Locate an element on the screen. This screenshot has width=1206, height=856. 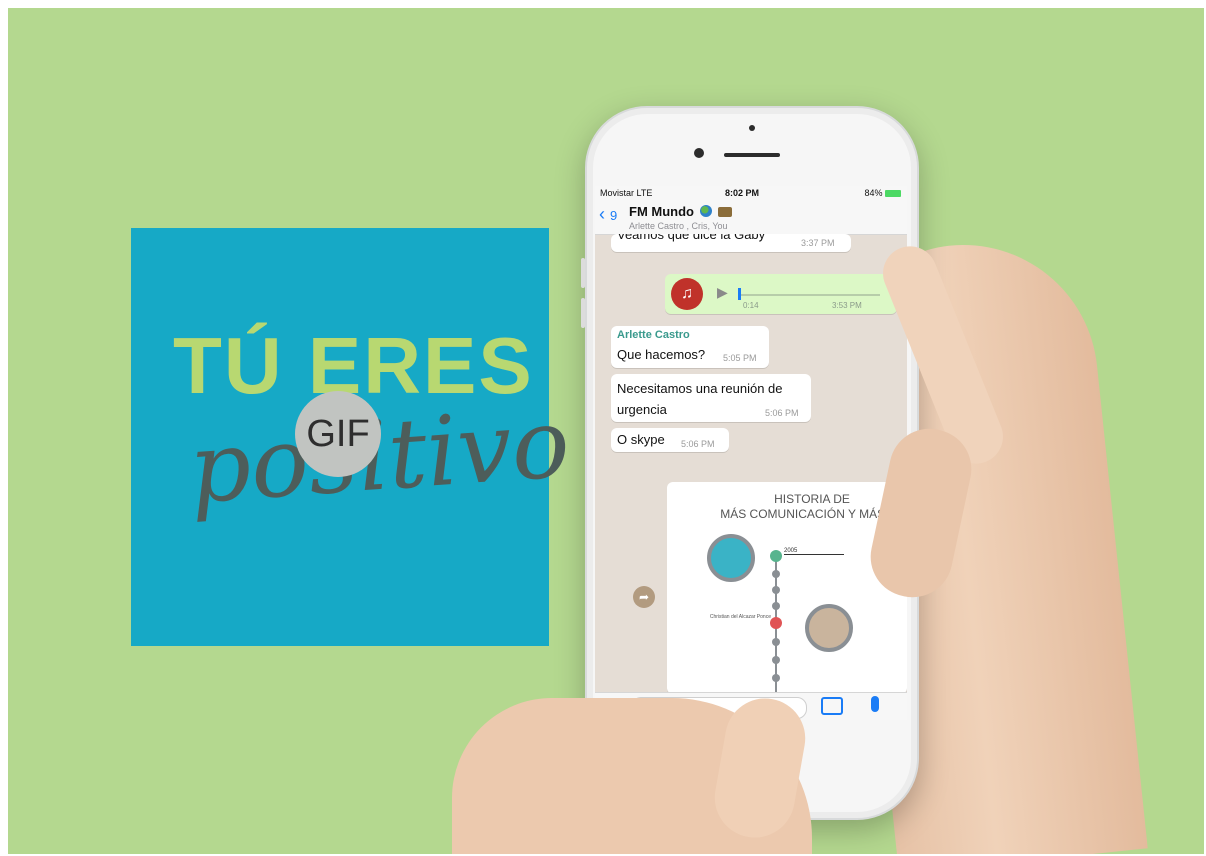
message-text: O skype is located at coordinates (641, 439).